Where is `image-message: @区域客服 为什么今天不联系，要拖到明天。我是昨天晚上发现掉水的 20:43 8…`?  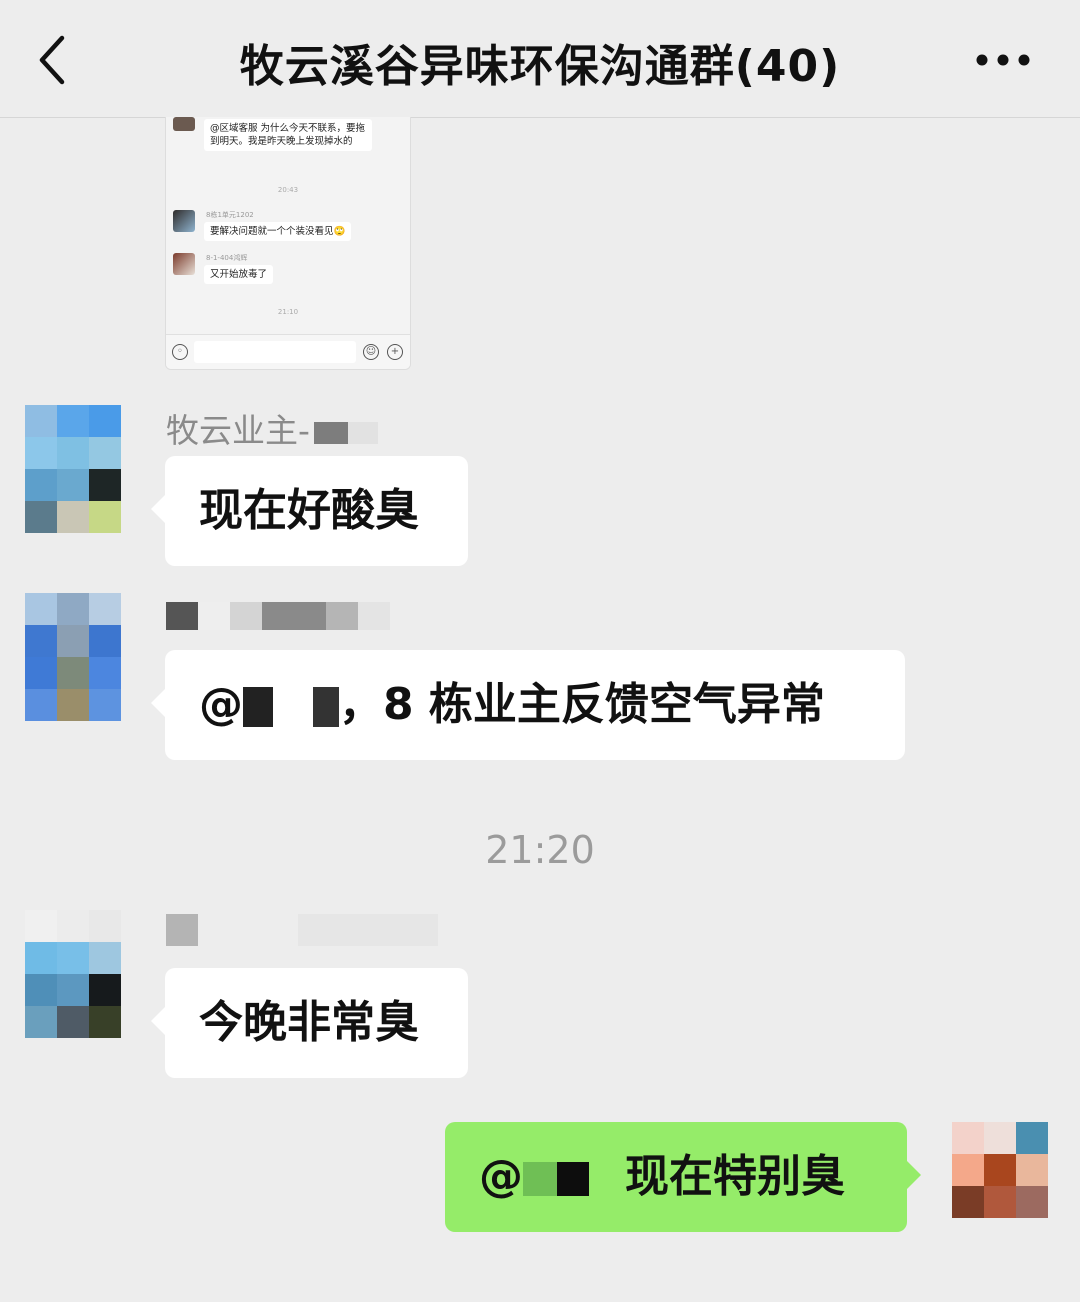
image-message: @区域客服 为什么今天不联系，要拖到明天。我是昨天晚上发现掉水的 20:43 8… is located at coordinates (288, 243).